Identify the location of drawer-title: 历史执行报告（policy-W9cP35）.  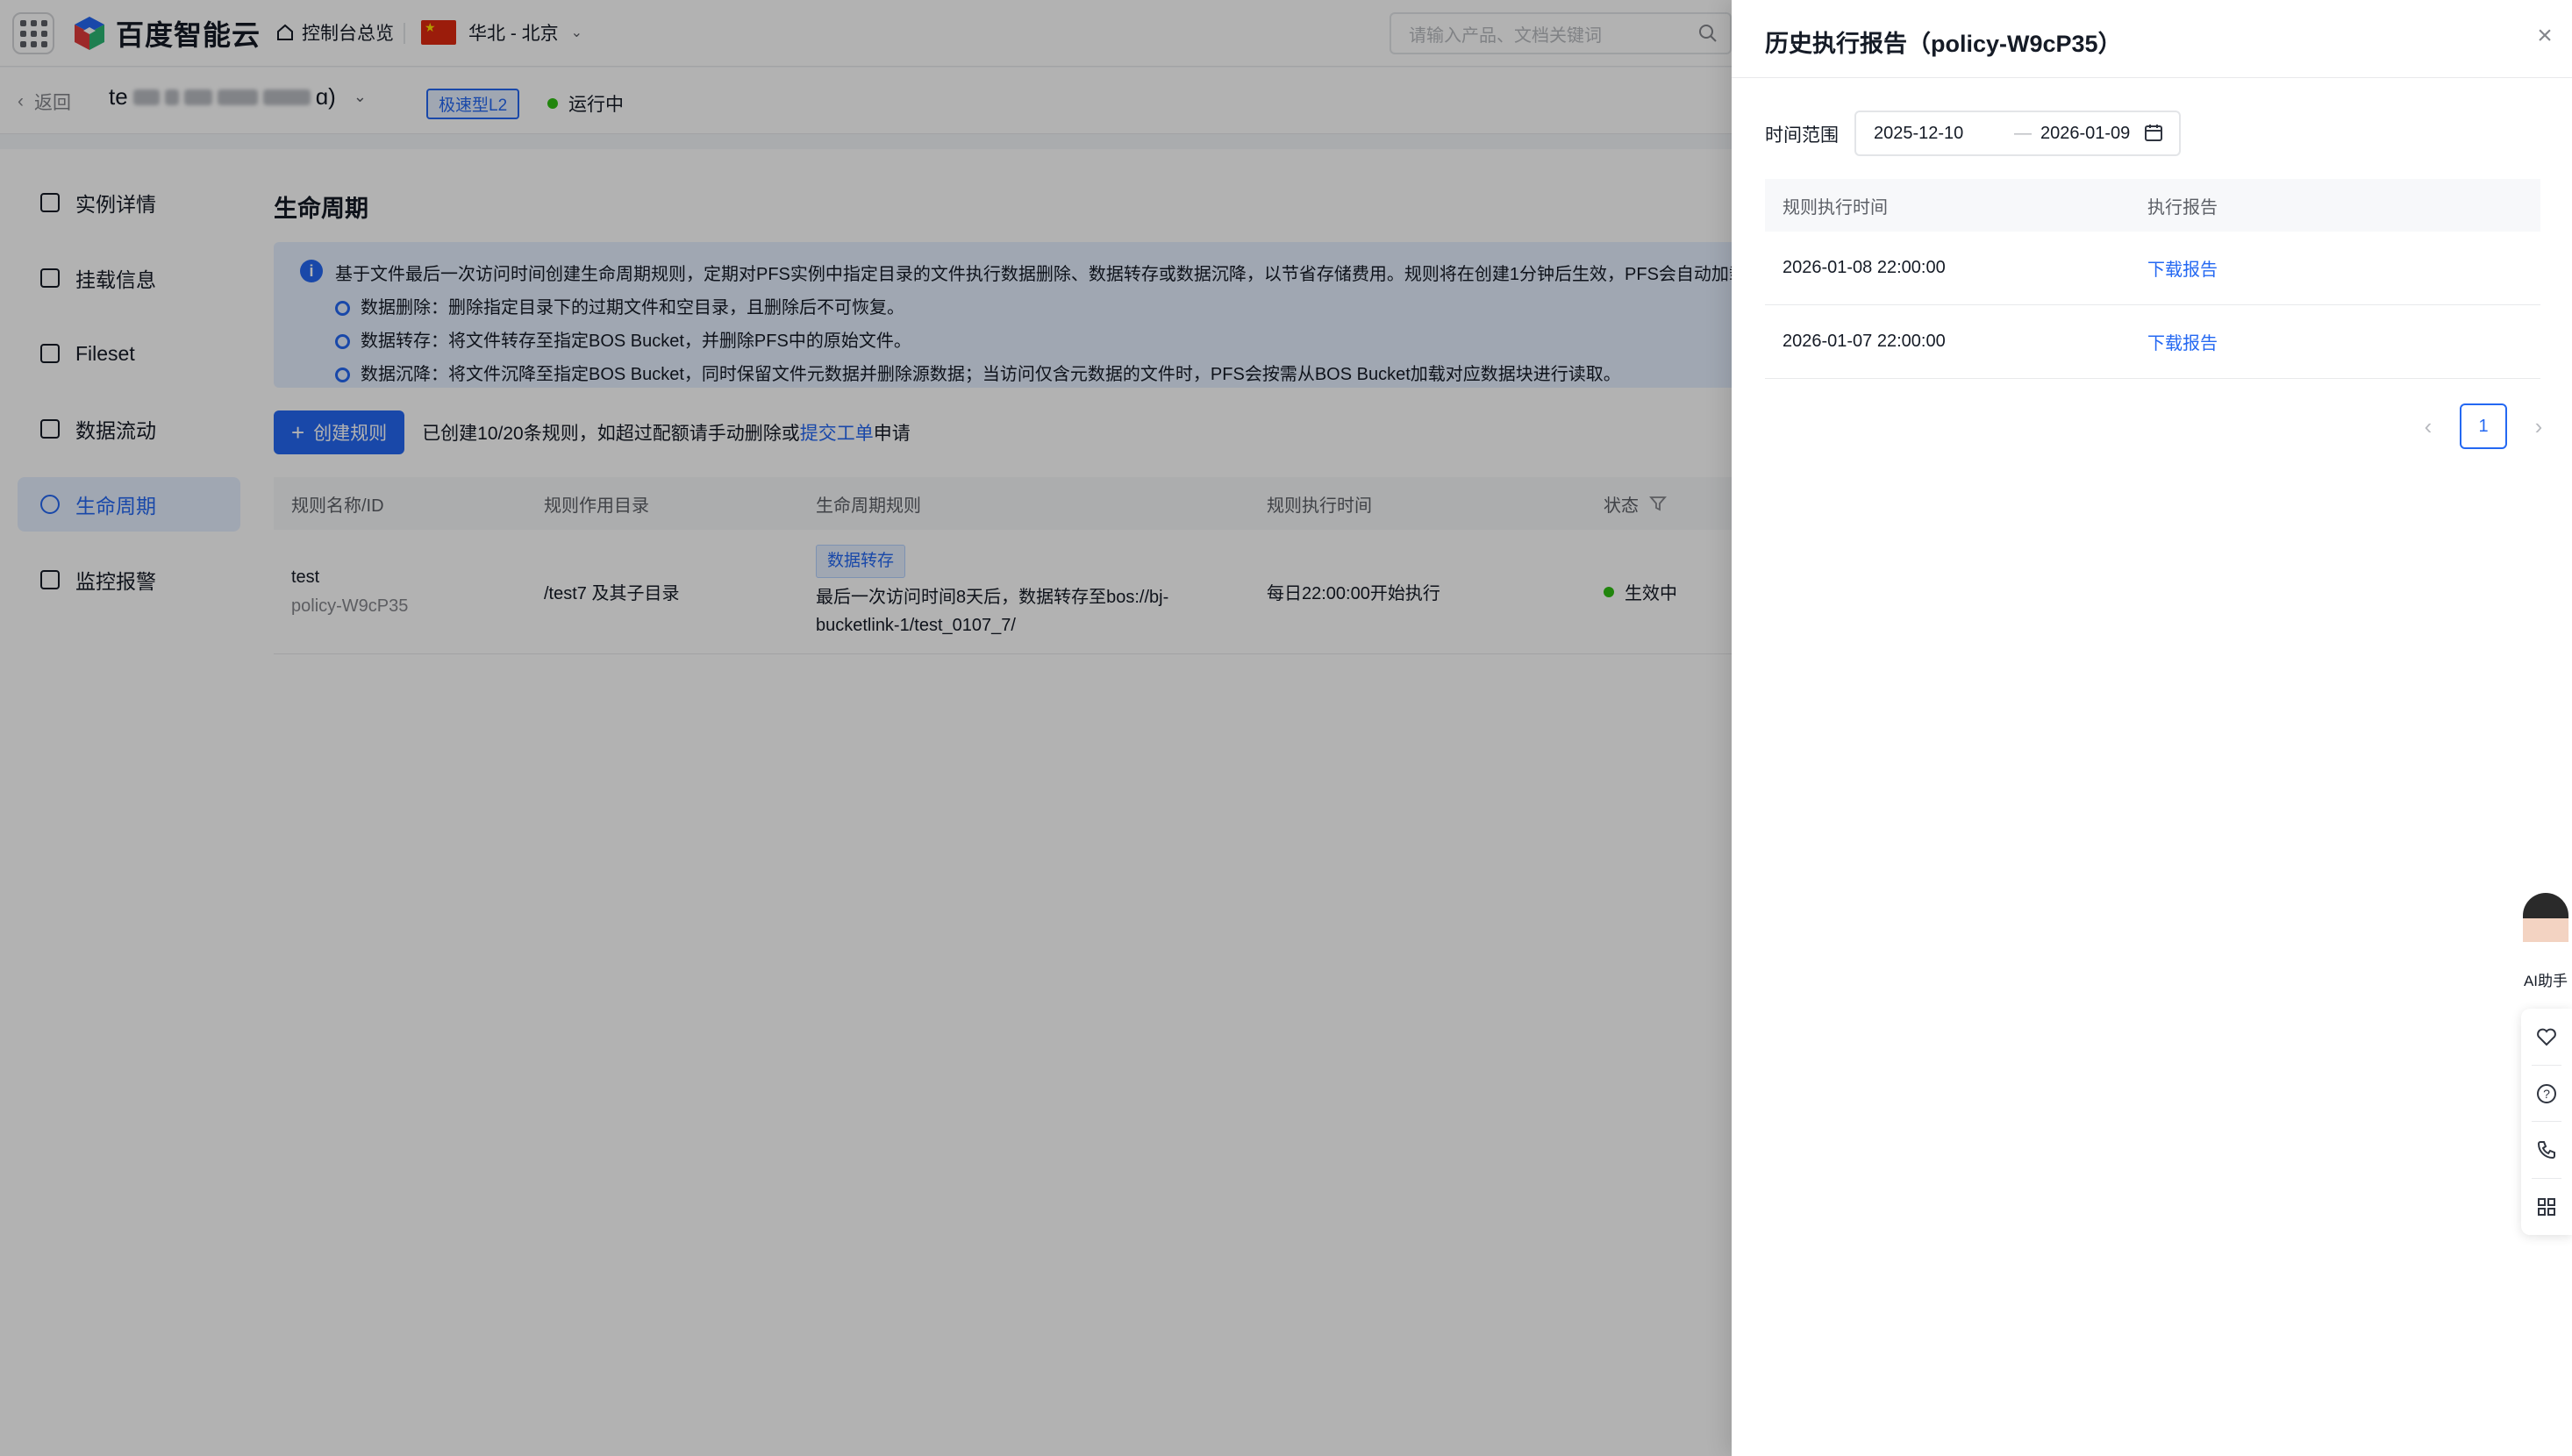
(1944, 44).